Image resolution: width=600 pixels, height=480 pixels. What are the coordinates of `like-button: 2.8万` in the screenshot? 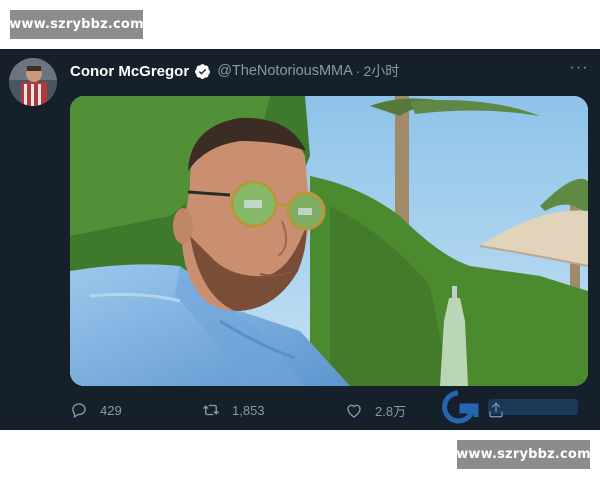 It's located at (375, 410).